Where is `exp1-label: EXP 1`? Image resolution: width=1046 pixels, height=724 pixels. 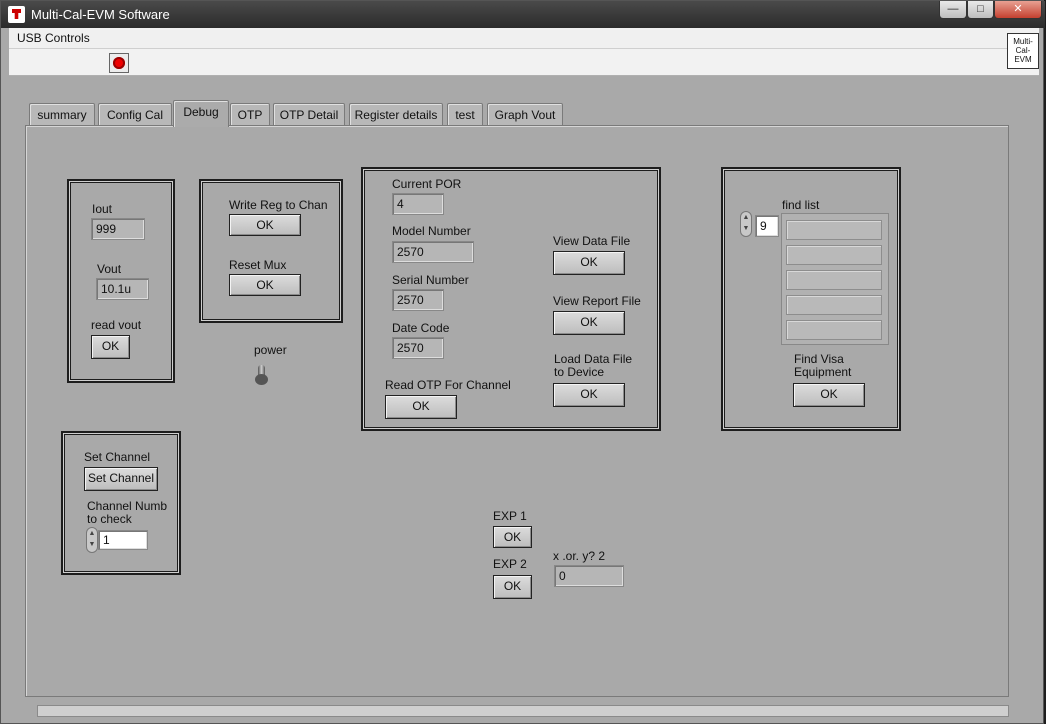
exp1-label: EXP 1 is located at coordinates (510, 516).